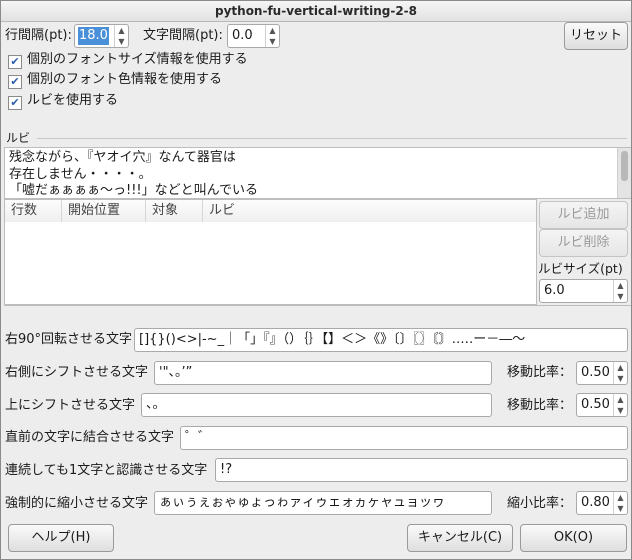 Image resolution: width=632 pixels, height=560 pixels. I want to click on text-line: 存在しません・・・・。, so click(80, 174).